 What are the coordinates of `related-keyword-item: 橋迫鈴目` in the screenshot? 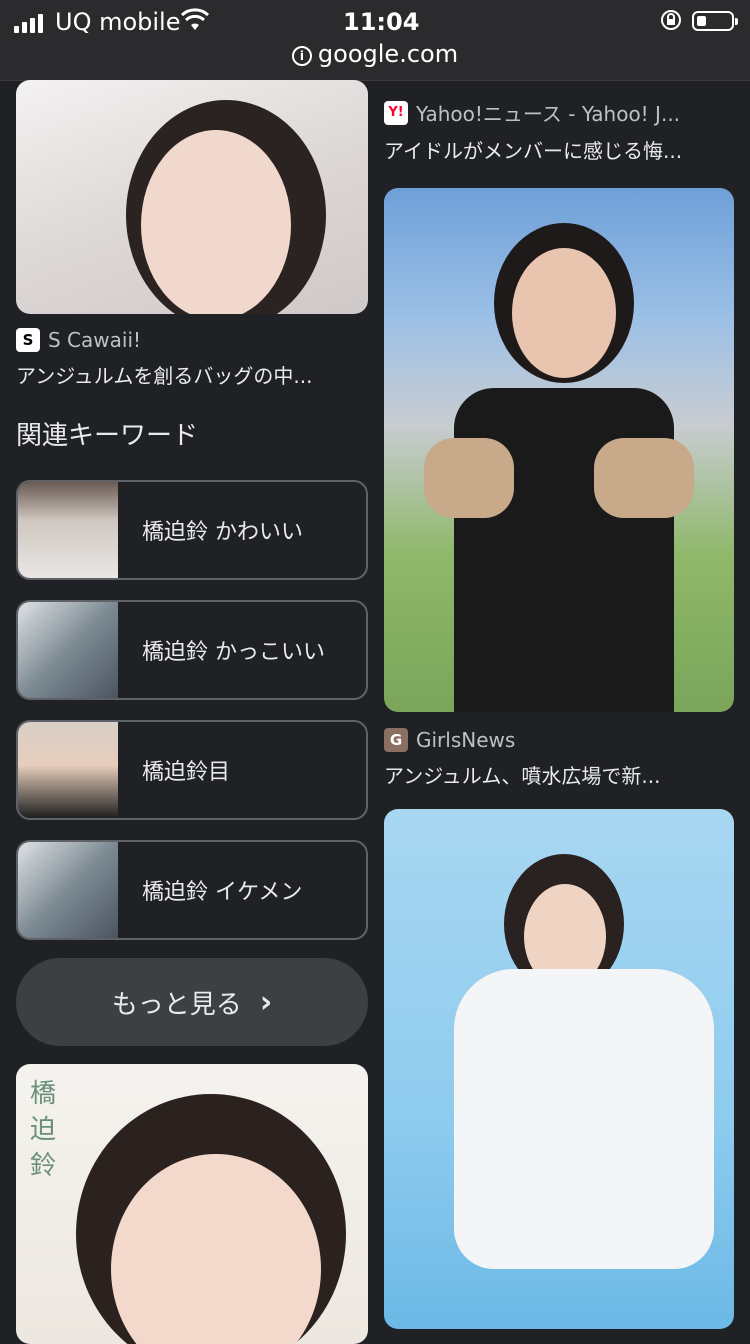 It's located at (192, 770).